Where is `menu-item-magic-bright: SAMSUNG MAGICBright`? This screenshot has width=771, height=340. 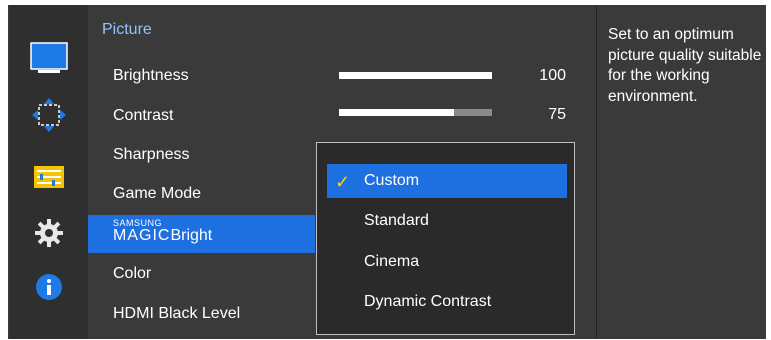
menu-item-magic-bright: SAMSUNG MAGICBright is located at coordinates (201, 234).